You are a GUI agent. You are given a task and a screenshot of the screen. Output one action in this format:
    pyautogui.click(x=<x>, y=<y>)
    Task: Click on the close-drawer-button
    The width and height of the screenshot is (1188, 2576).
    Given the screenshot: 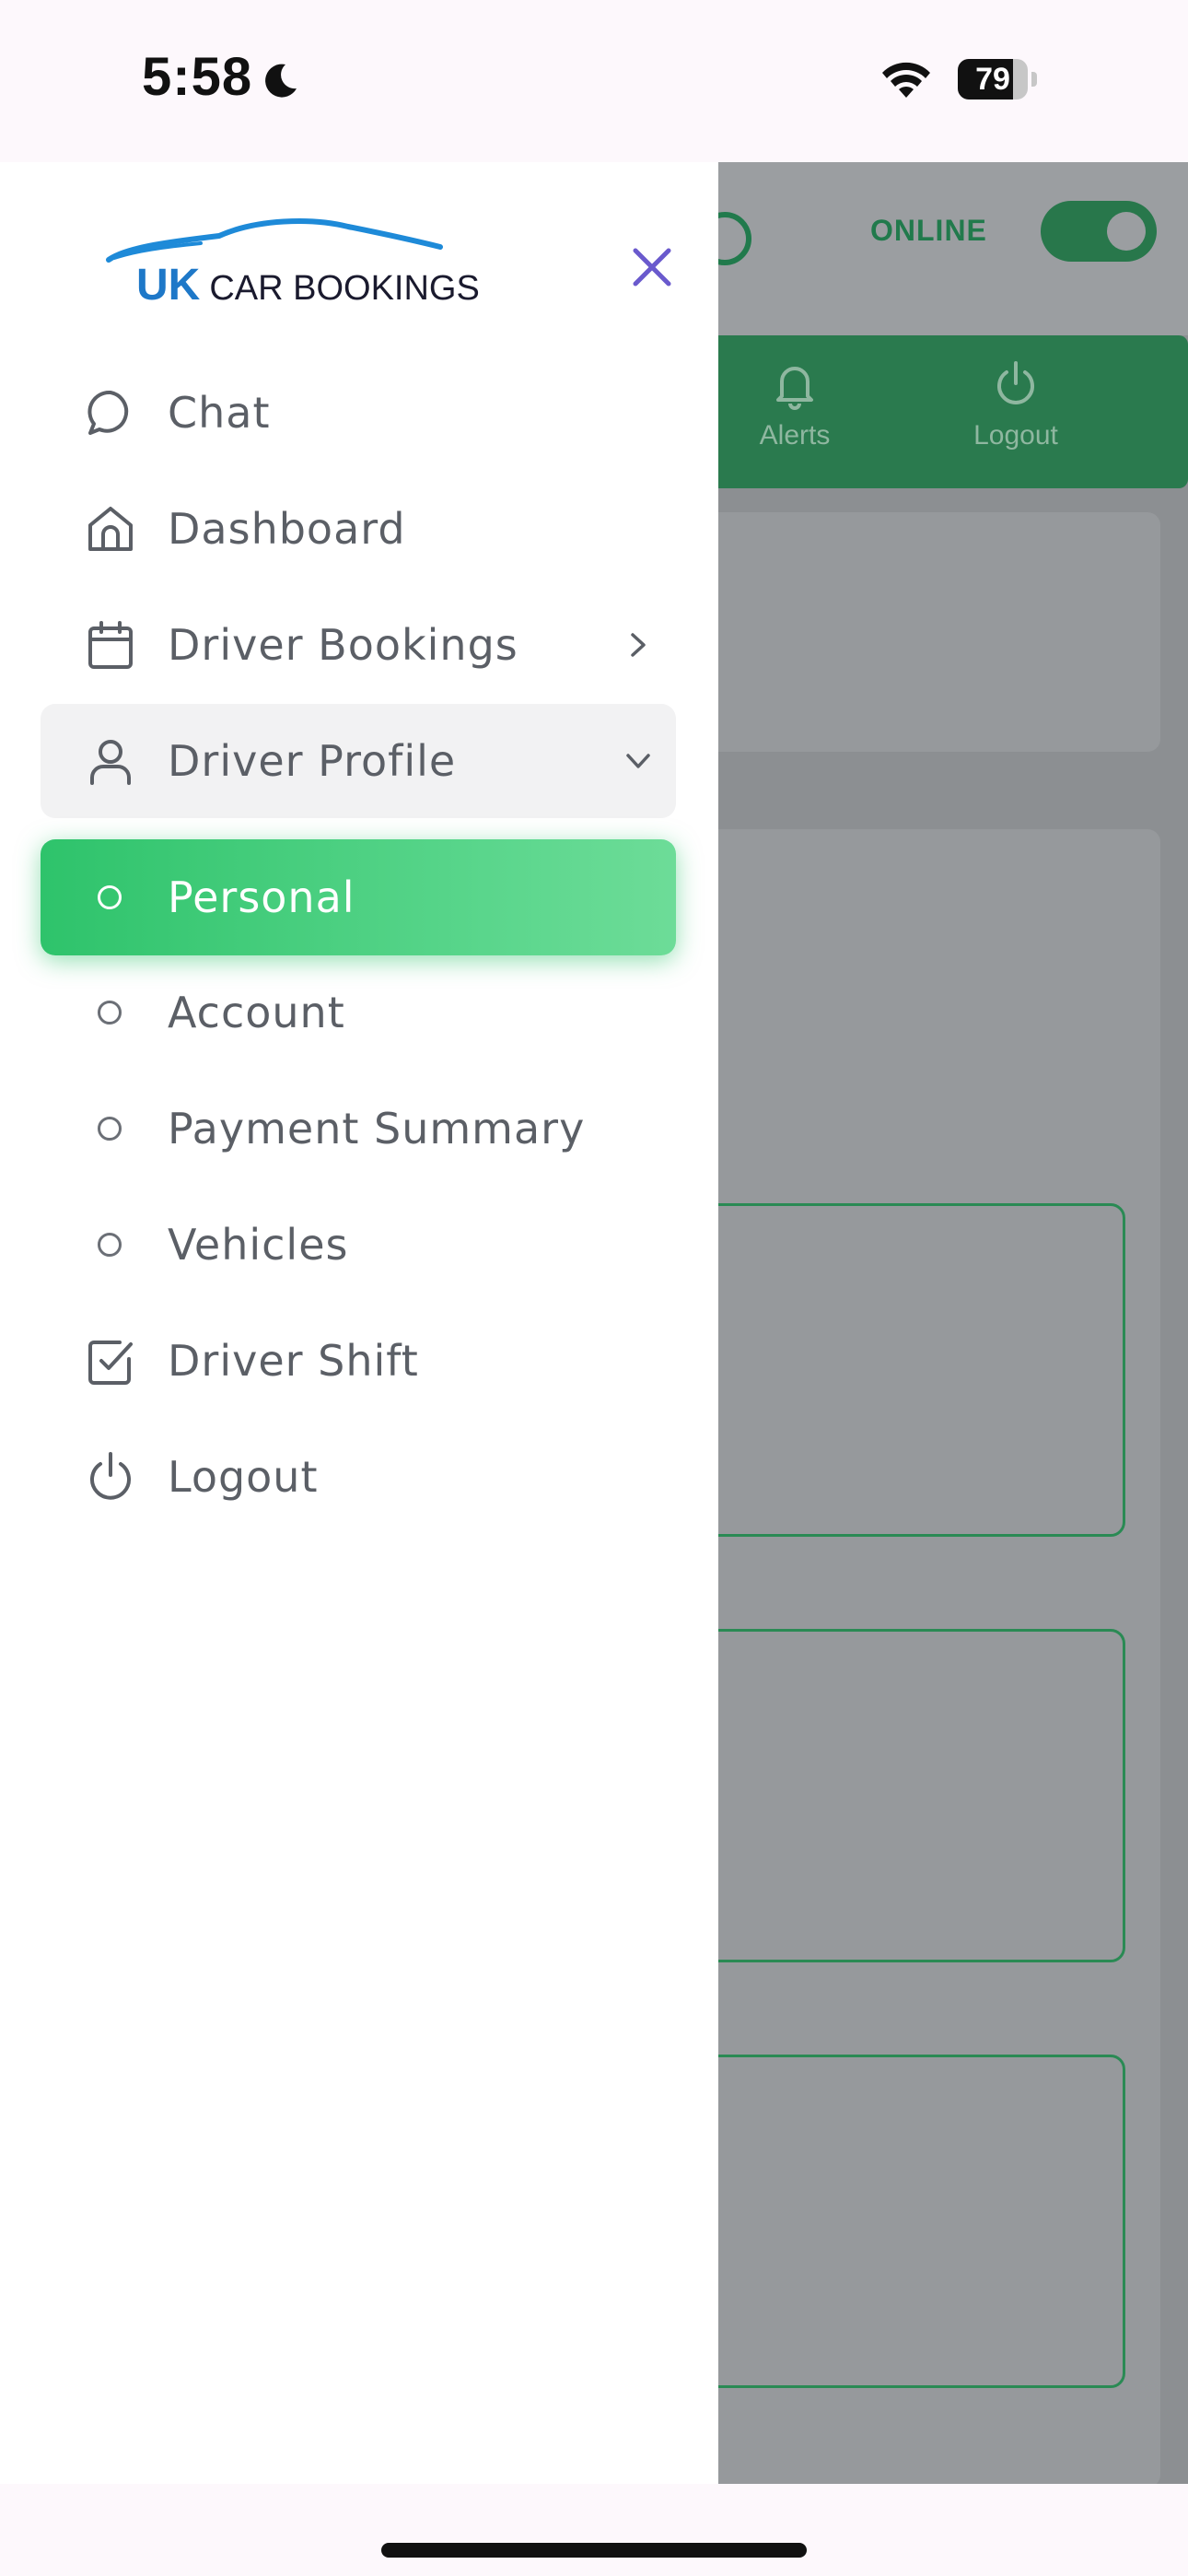 What is the action you would take?
    pyautogui.click(x=652, y=267)
    